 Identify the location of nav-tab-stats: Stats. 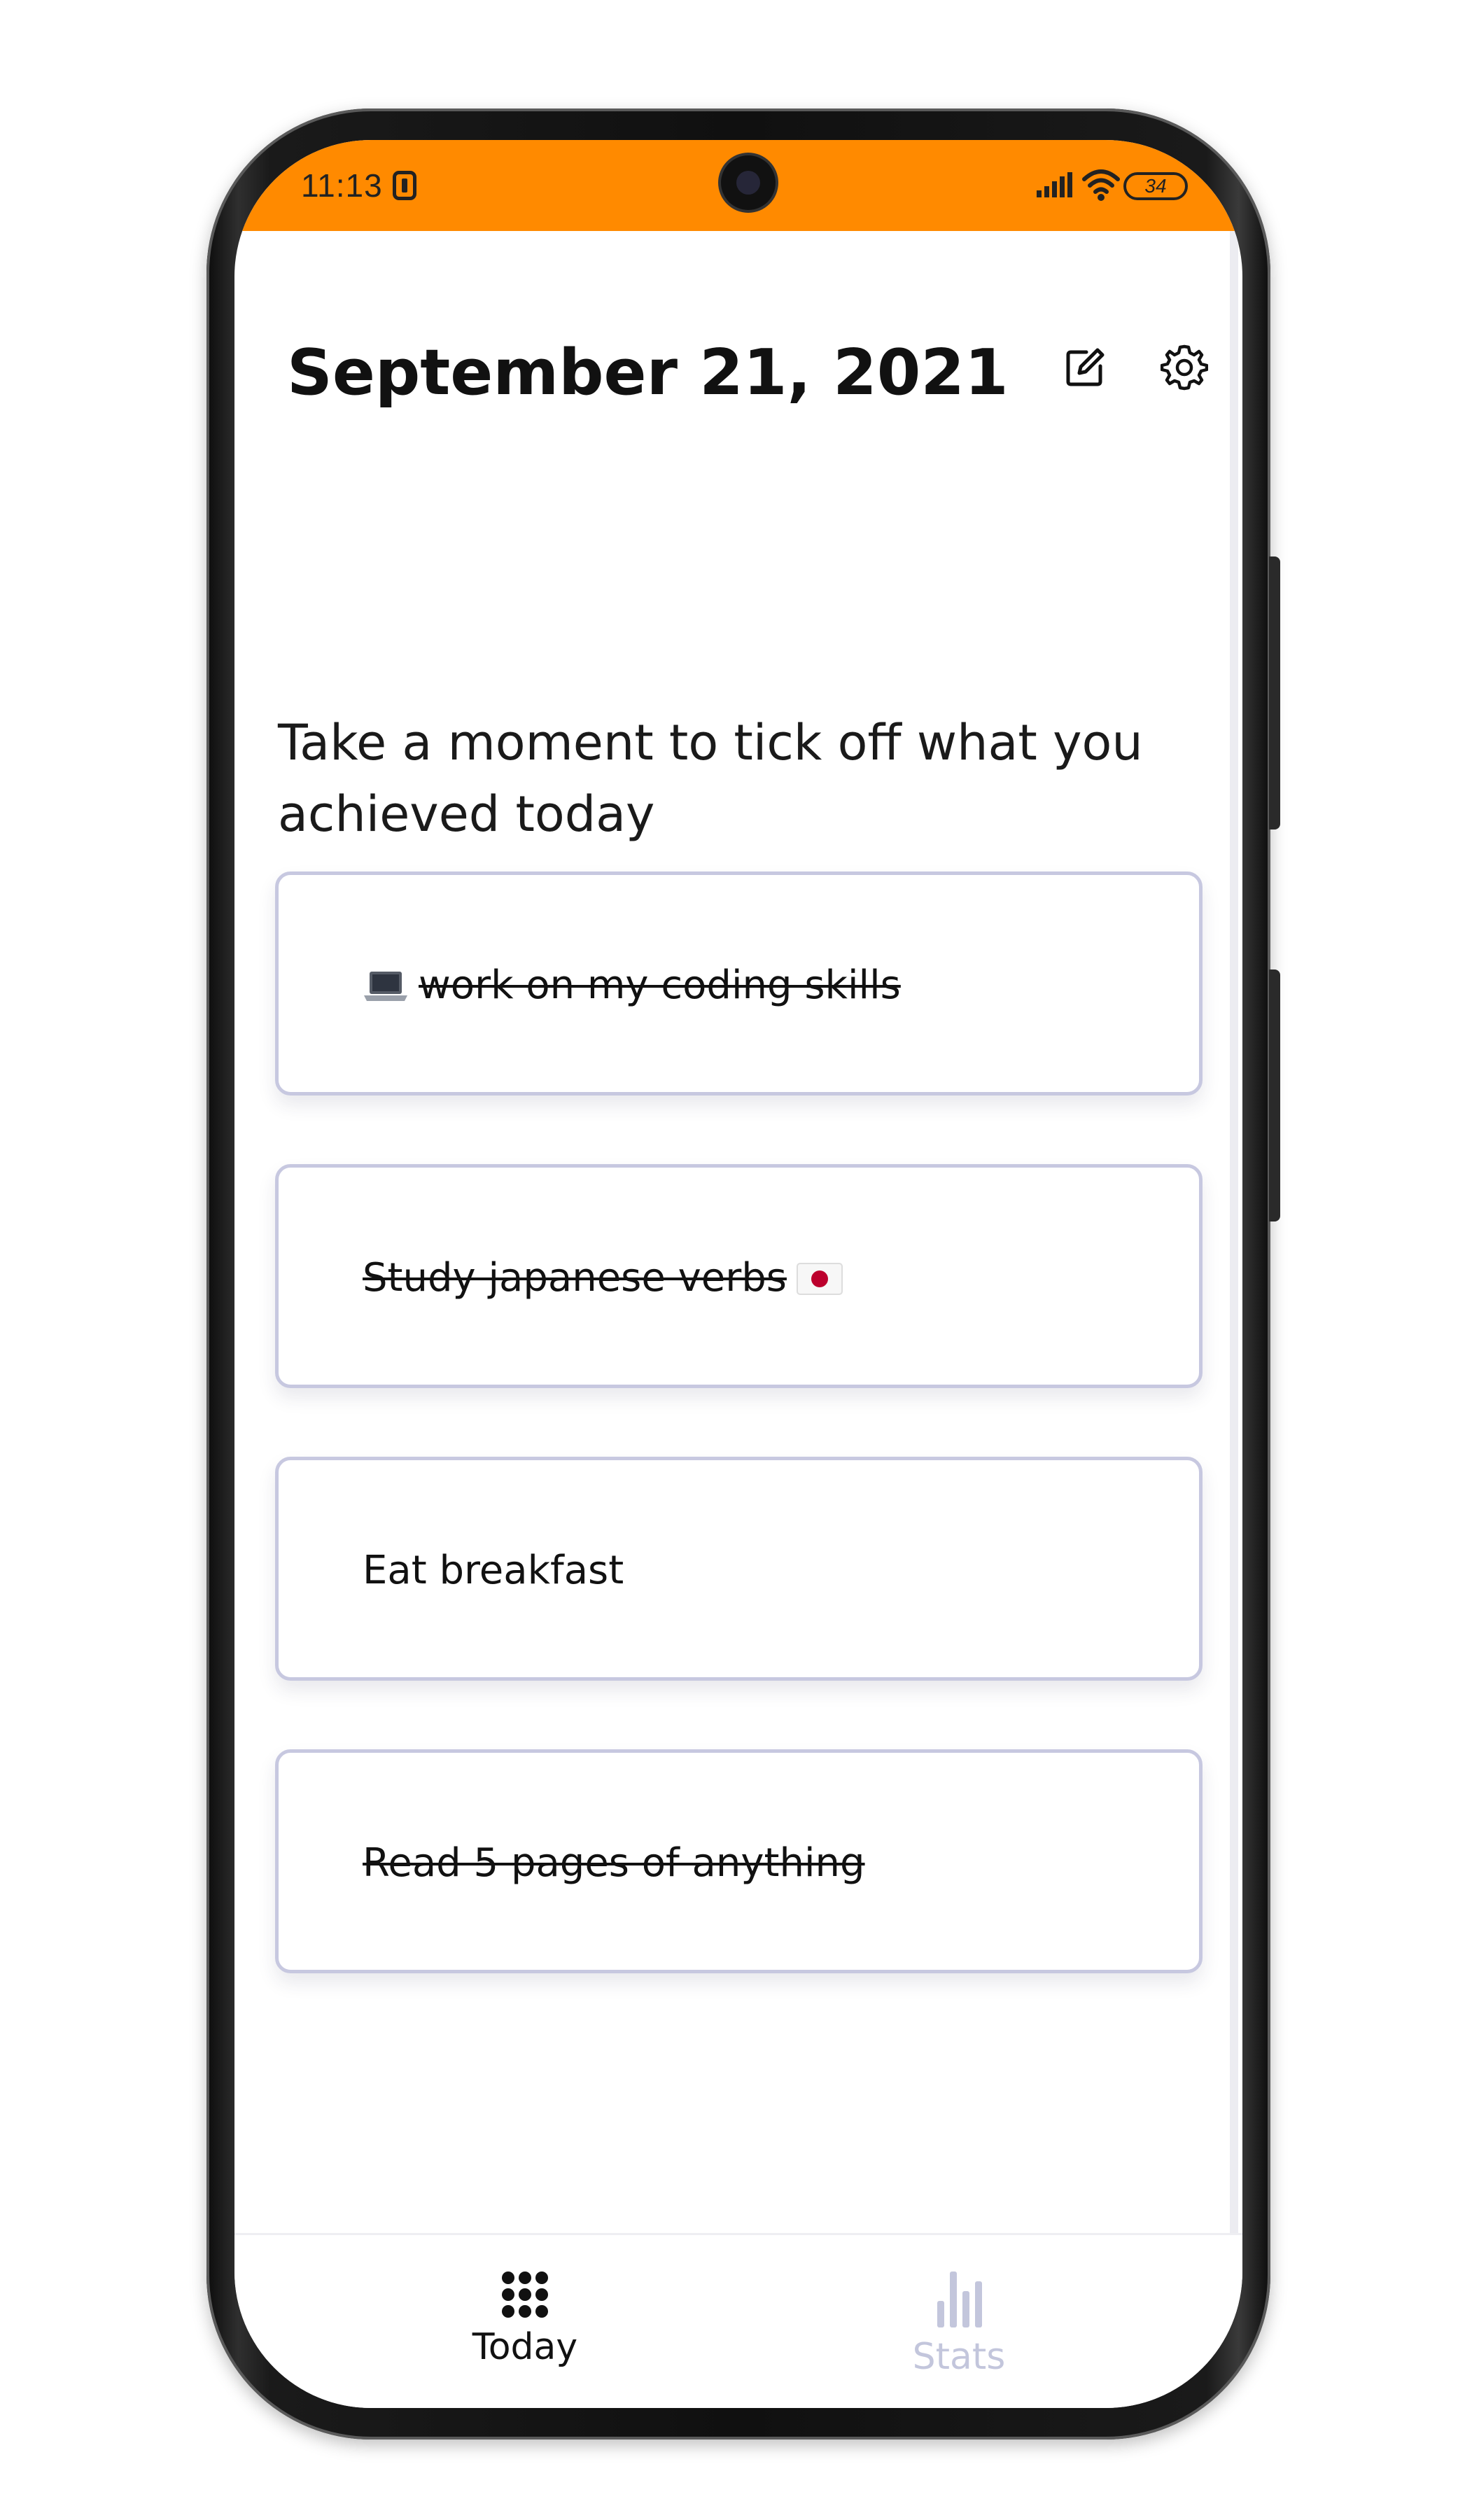
(959, 2324).